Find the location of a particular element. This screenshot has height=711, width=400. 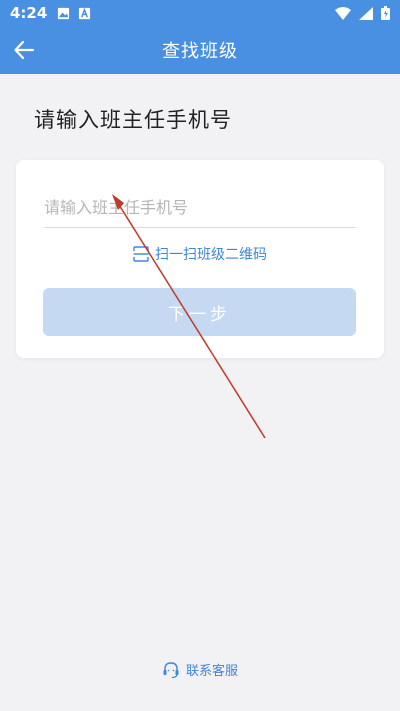

page-title: 查找班级 is located at coordinates (200, 51).